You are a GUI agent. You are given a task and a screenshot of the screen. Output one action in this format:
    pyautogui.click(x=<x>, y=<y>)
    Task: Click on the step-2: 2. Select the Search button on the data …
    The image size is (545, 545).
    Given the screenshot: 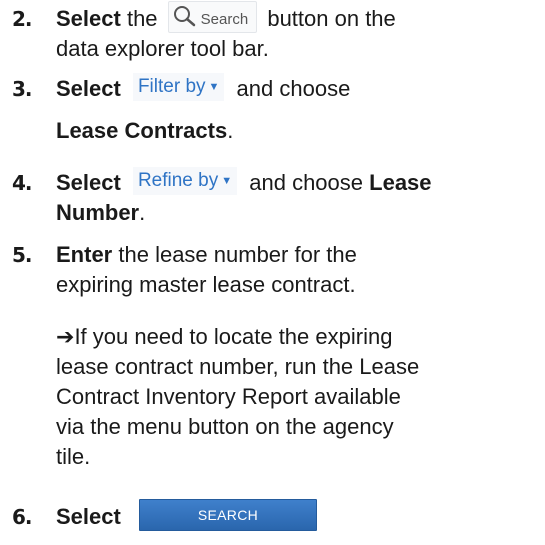 What is the action you would take?
    pyautogui.click(x=272, y=34)
    